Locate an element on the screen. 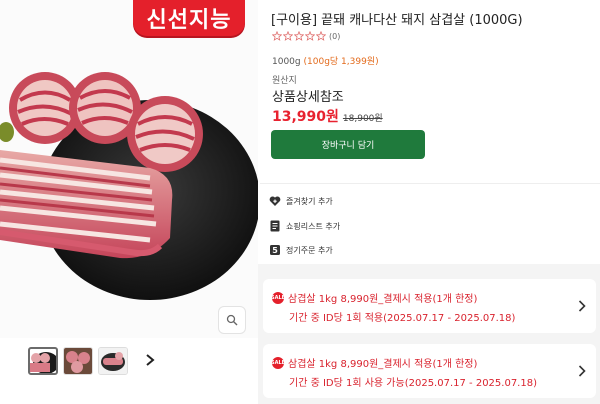 The width and height of the screenshot is (600, 404). add-subscription-action: 5 정기주문 추가 is located at coordinates (301, 250).